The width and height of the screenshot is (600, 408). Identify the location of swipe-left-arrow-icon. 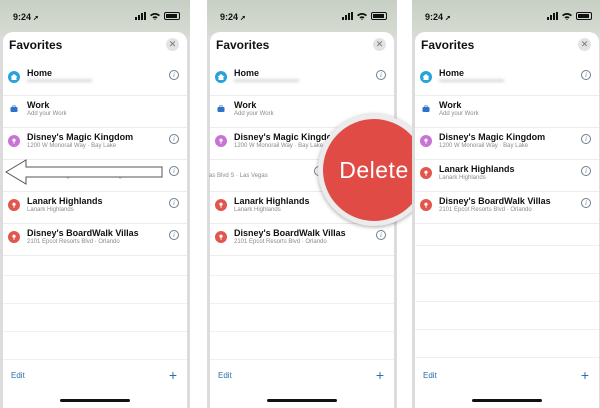
(84, 172).